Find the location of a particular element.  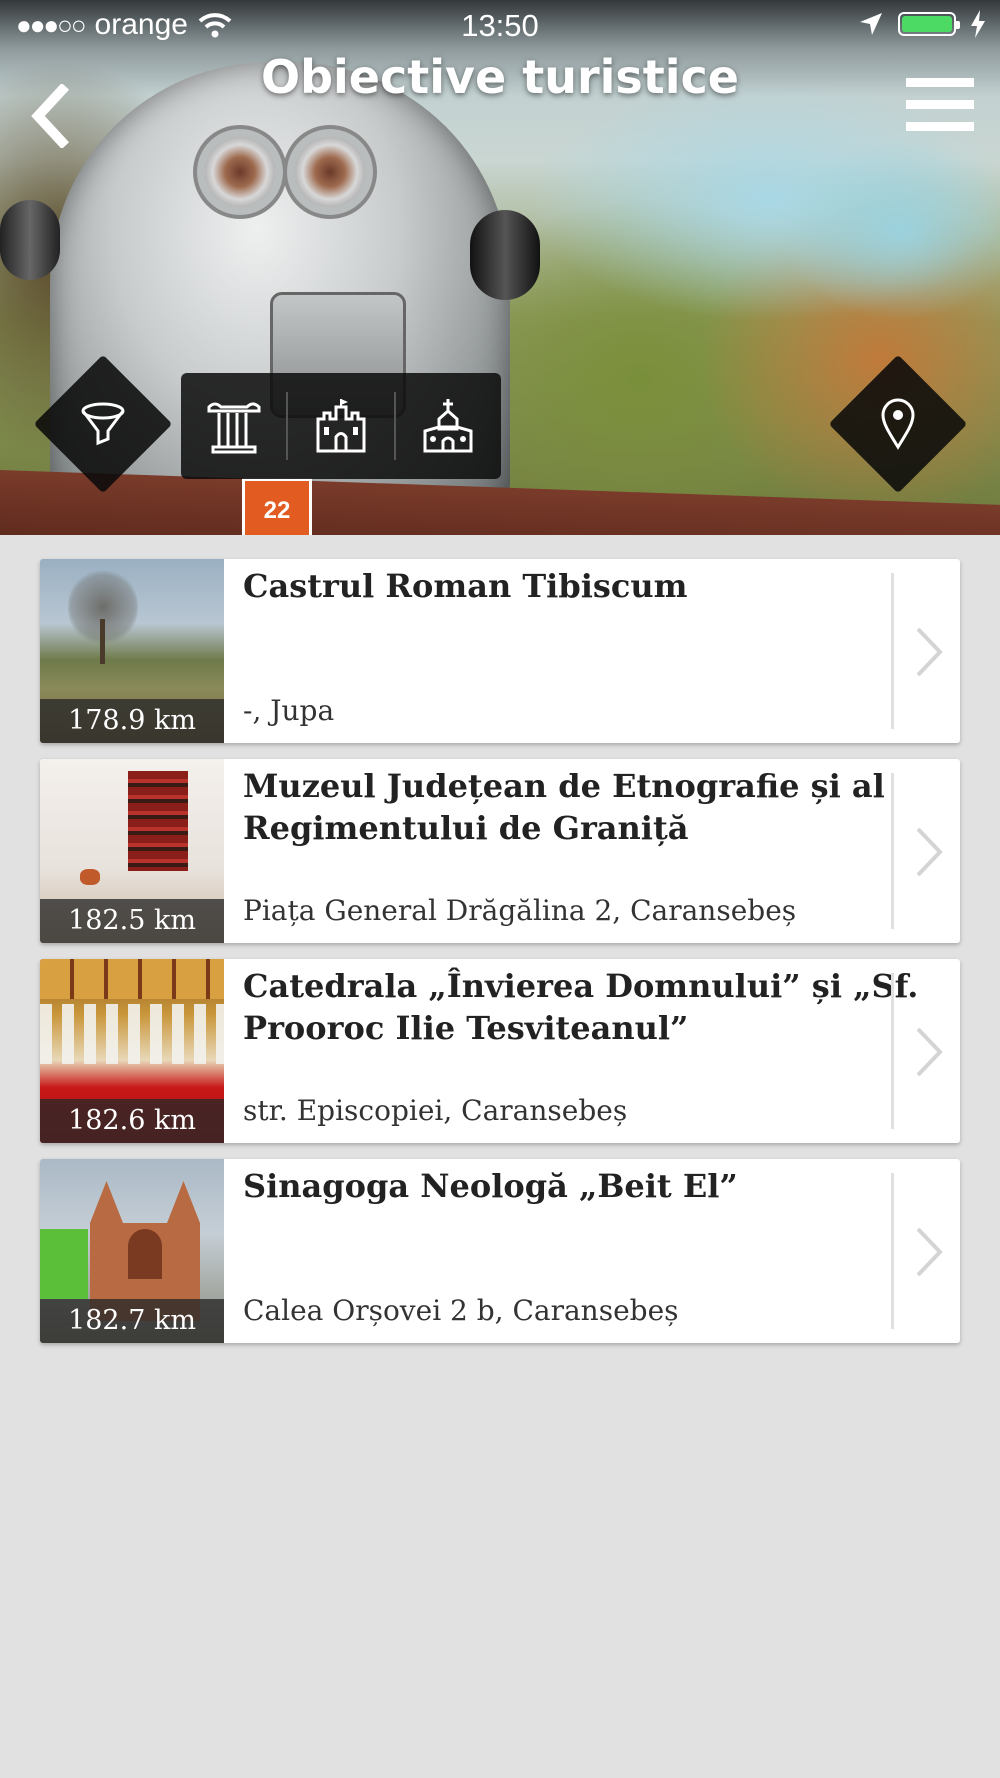

filter-button is located at coordinates (103, 424).